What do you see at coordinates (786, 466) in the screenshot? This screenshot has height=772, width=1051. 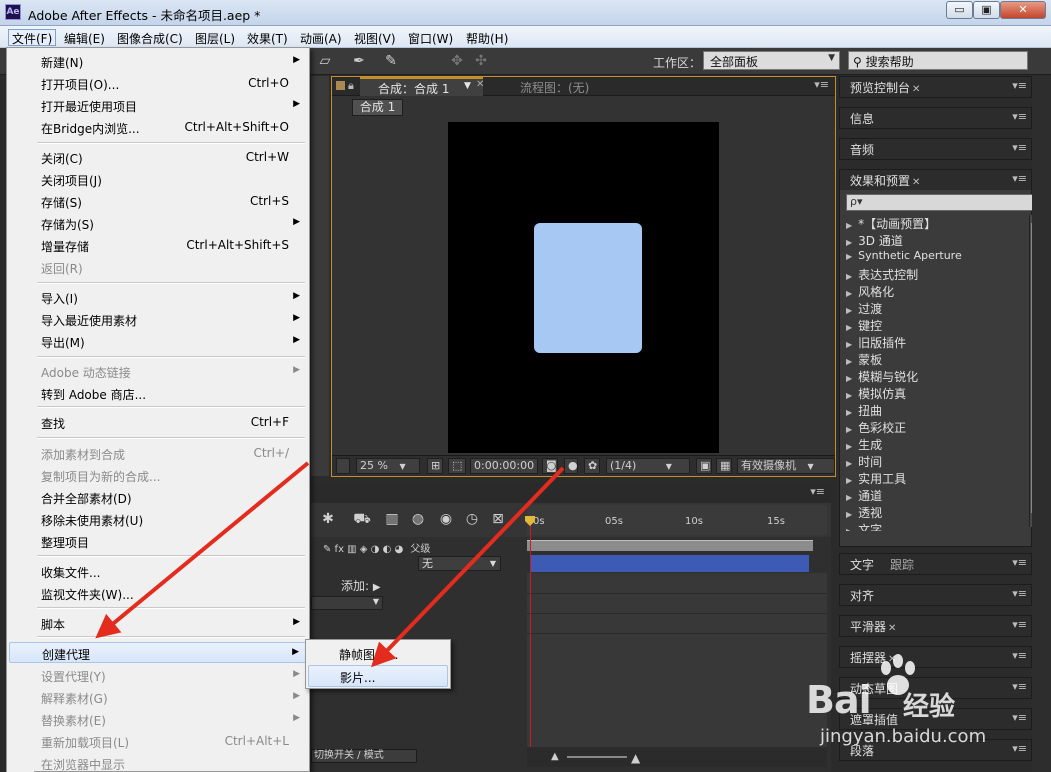 I see `camera-select: 有效摄像机 ▼` at bounding box center [786, 466].